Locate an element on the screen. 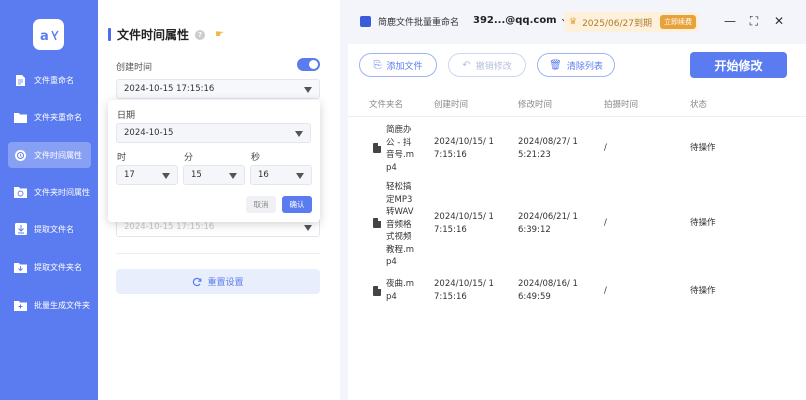  extract-folder-icon is located at coordinates (20, 267).